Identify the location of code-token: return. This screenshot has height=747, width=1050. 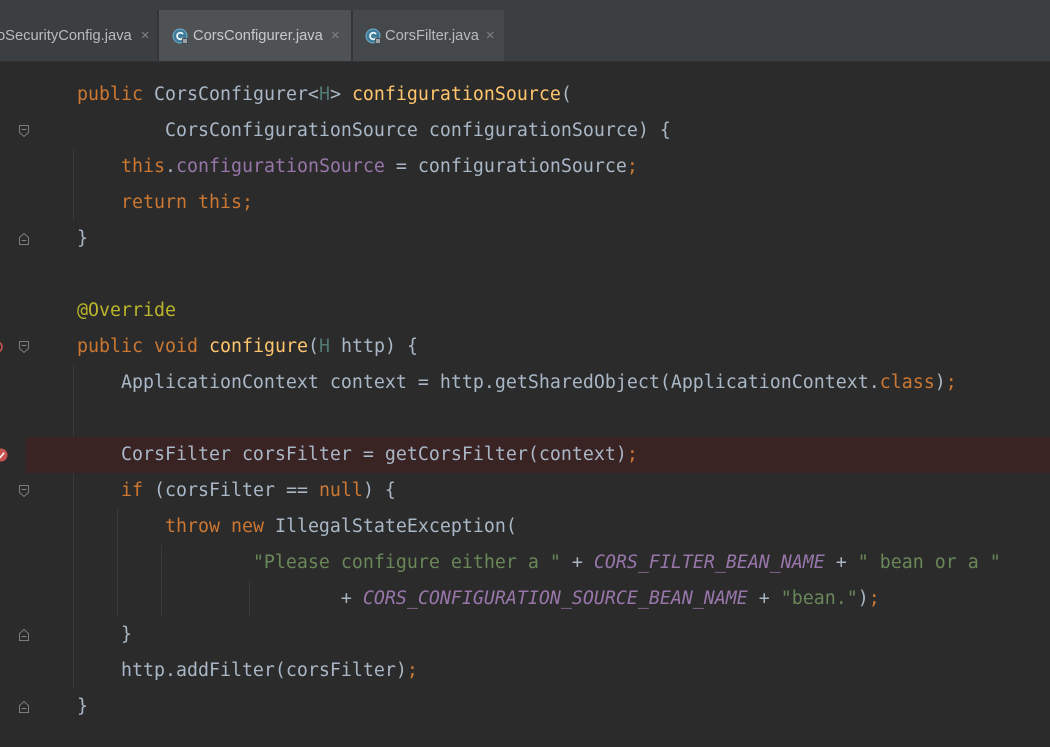
(153, 202).